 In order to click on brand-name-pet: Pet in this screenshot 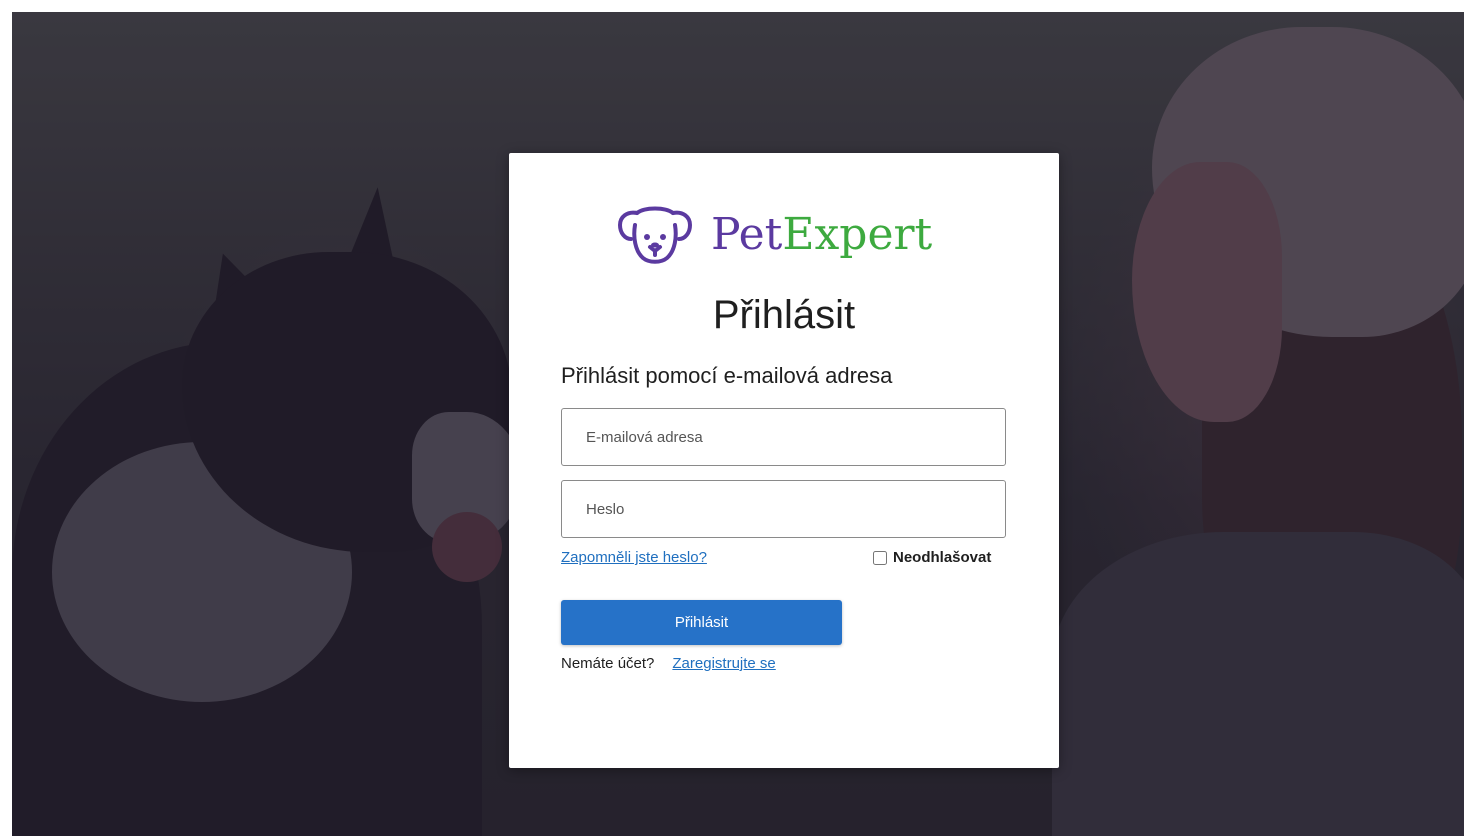, I will do `click(747, 234)`.